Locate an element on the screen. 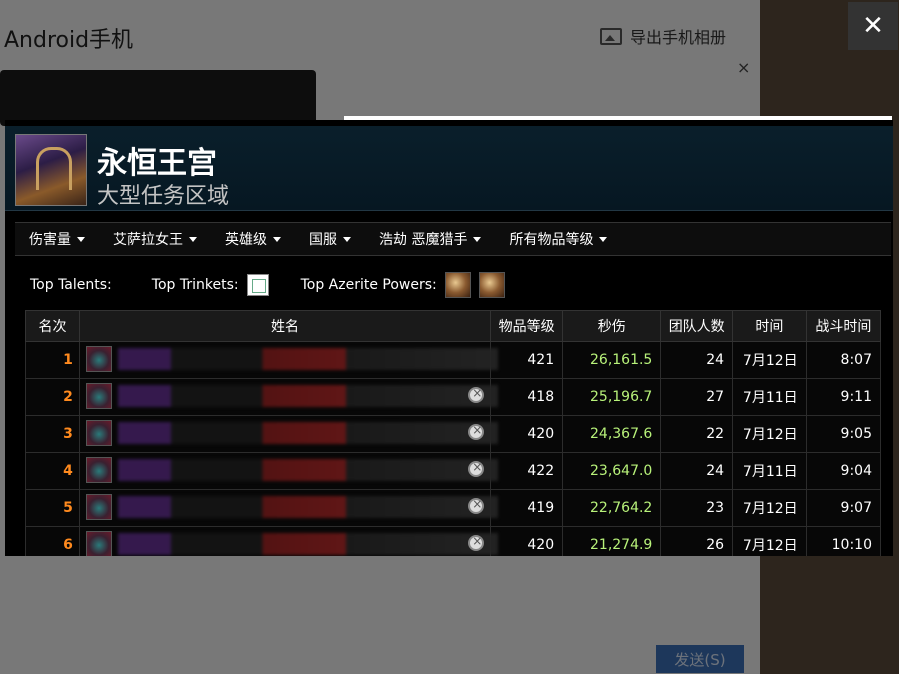  col-raid-size: 团队人数 is located at coordinates (697, 326).